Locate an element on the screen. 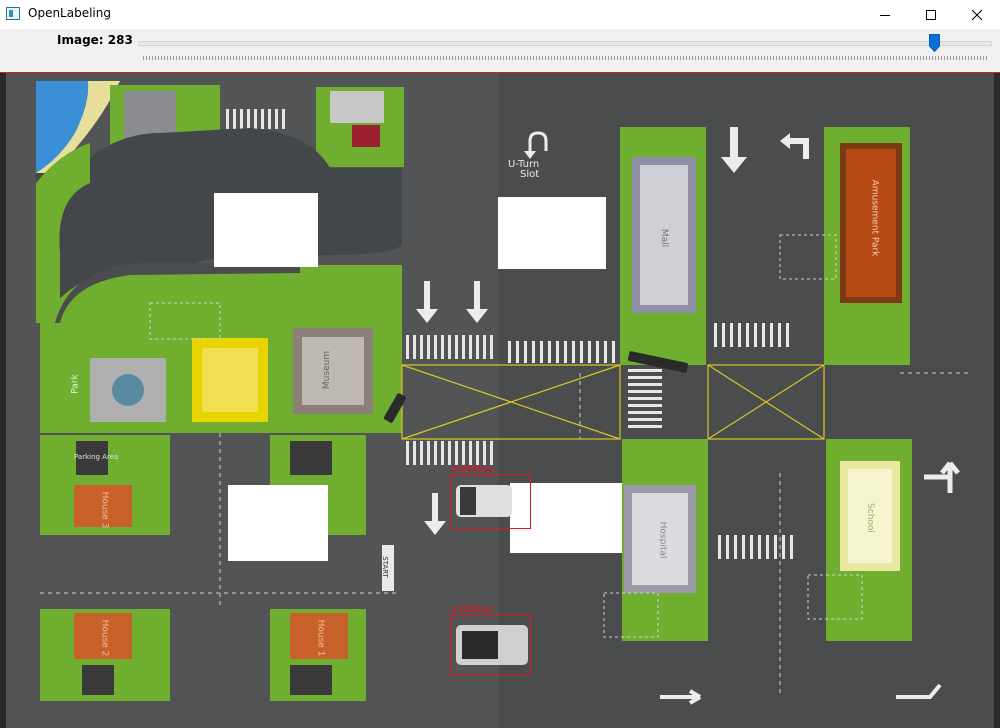  school-label: School is located at coordinates (869, 518).